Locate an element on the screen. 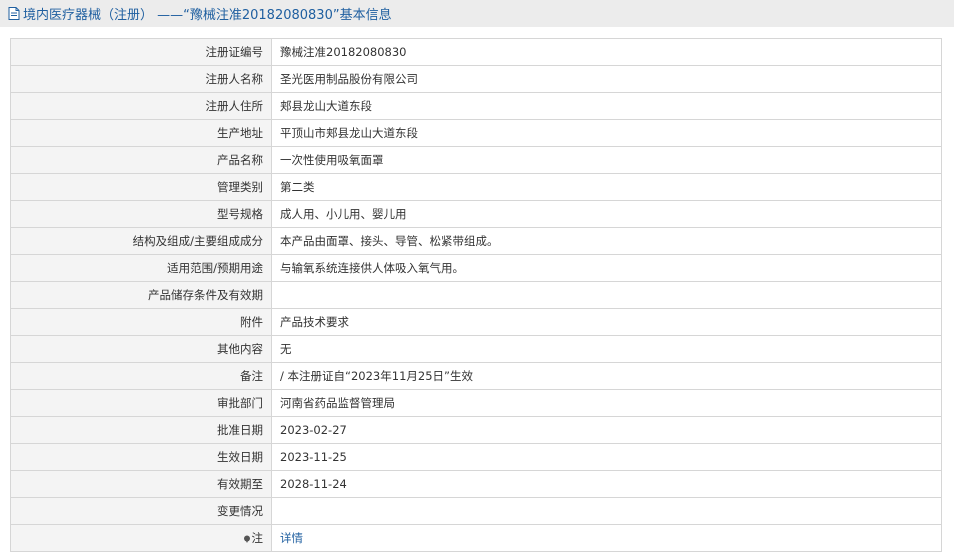 The height and width of the screenshot is (558, 954). table-row: 备注 / 本注册证自“2023年11月25日”生效 is located at coordinates (476, 376).